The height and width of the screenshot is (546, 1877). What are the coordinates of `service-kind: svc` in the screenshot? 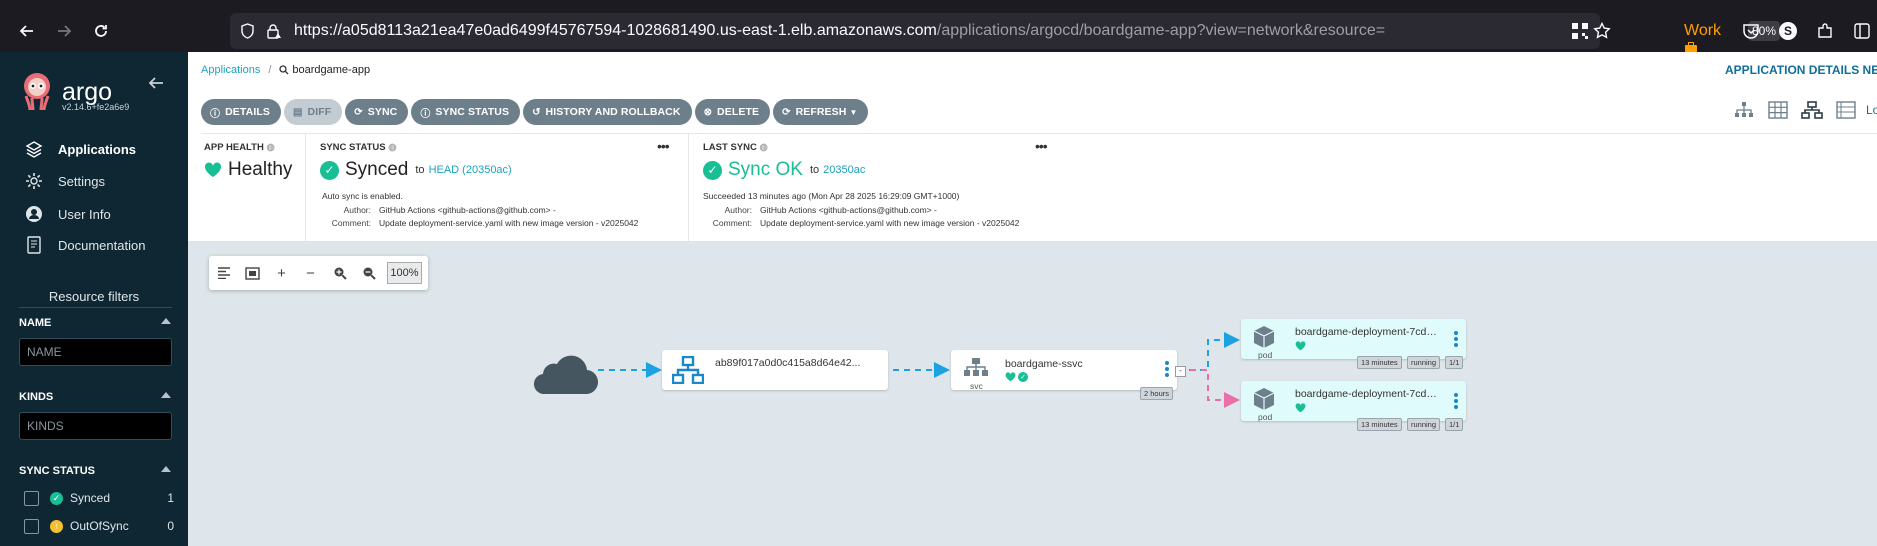 It's located at (976, 386).